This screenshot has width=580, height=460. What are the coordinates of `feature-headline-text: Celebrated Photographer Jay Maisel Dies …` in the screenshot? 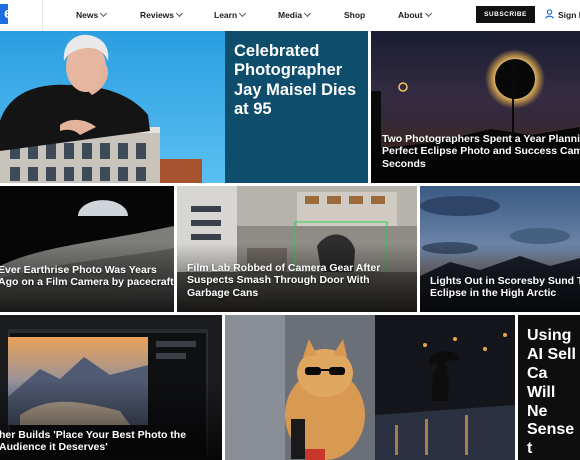 It's located at (295, 80).